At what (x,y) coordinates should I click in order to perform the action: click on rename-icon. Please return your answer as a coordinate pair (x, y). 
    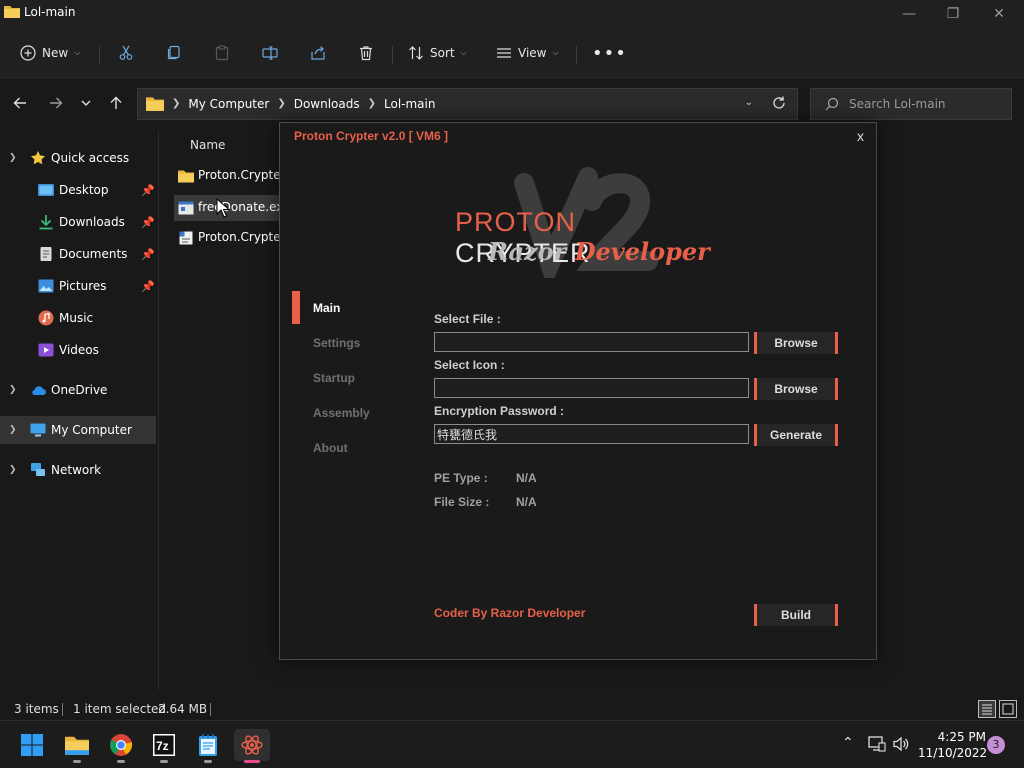
    Looking at the image, I should click on (270, 53).